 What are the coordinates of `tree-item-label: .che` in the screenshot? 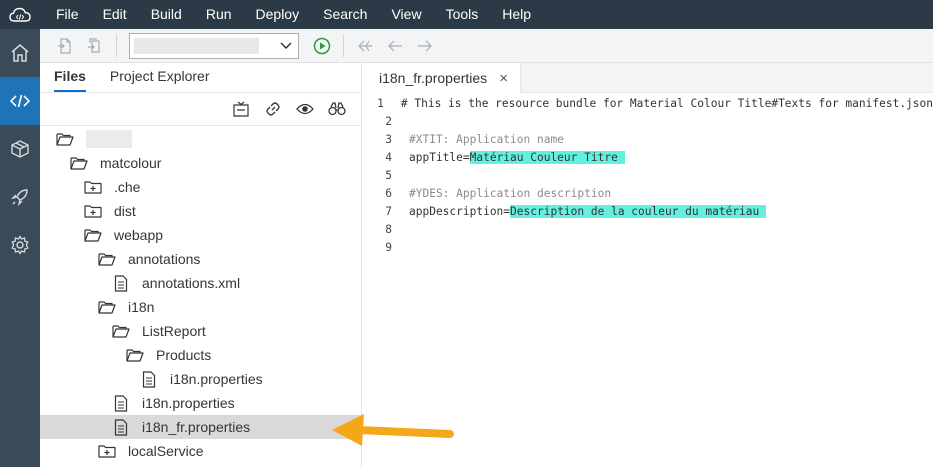 It's located at (127, 187).